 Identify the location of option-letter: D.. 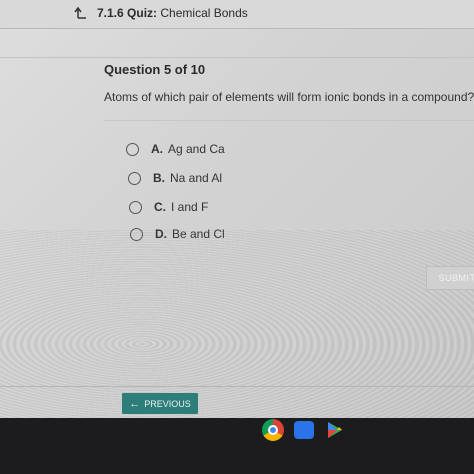
(161, 234).